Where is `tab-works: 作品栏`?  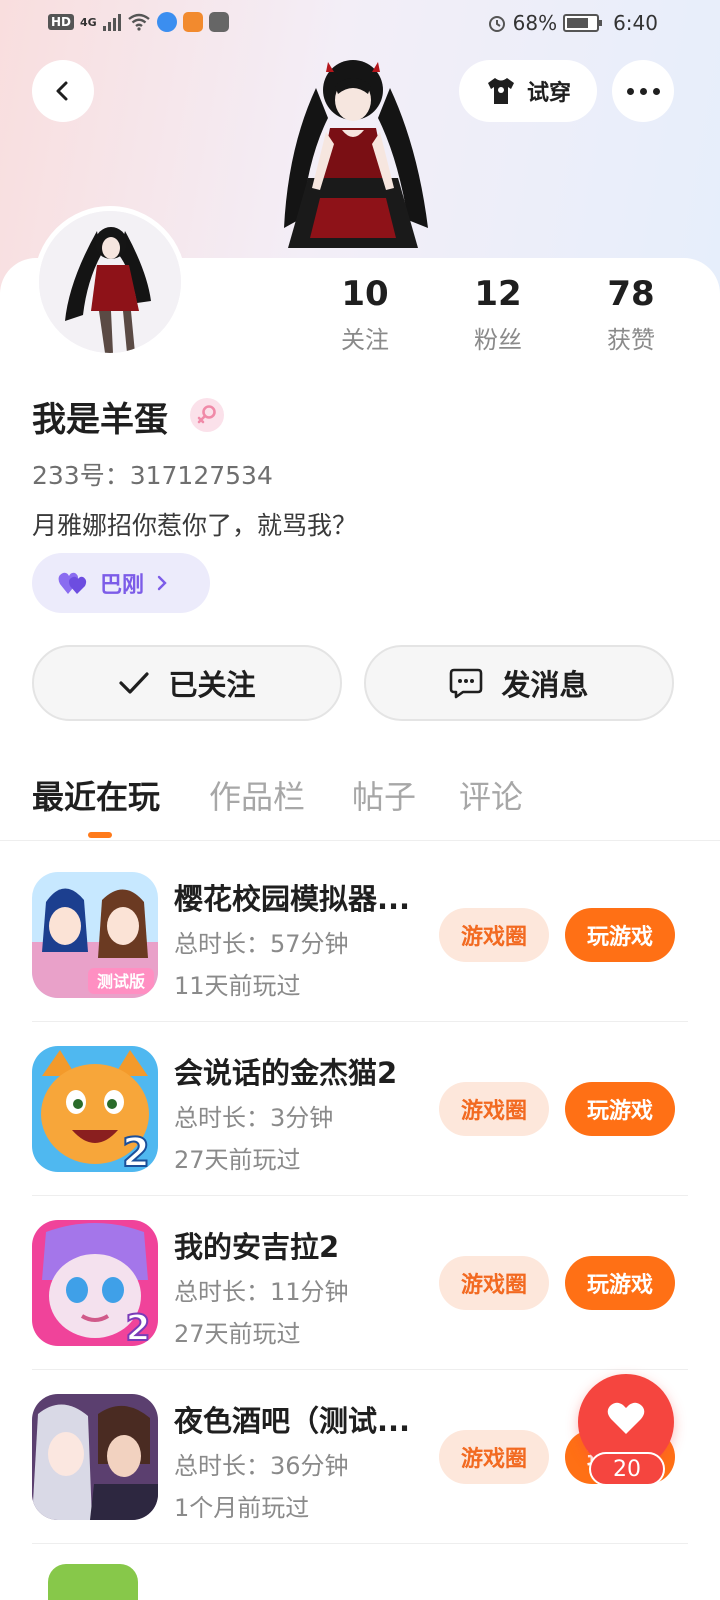 tab-works: 作品栏 is located at coordinates (257, 795).